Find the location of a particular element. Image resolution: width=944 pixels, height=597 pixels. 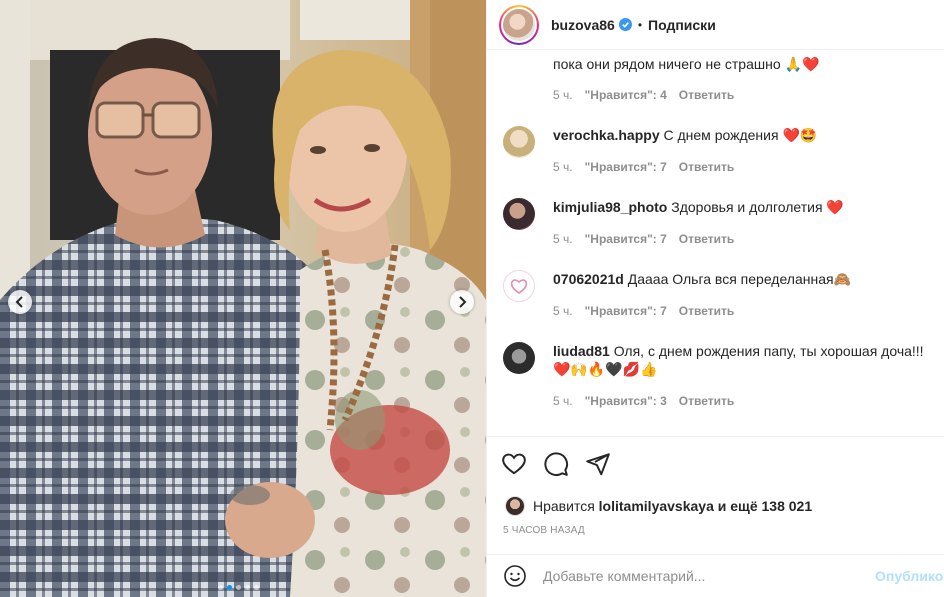

next-slide-button is located at coordinates (462, 302).